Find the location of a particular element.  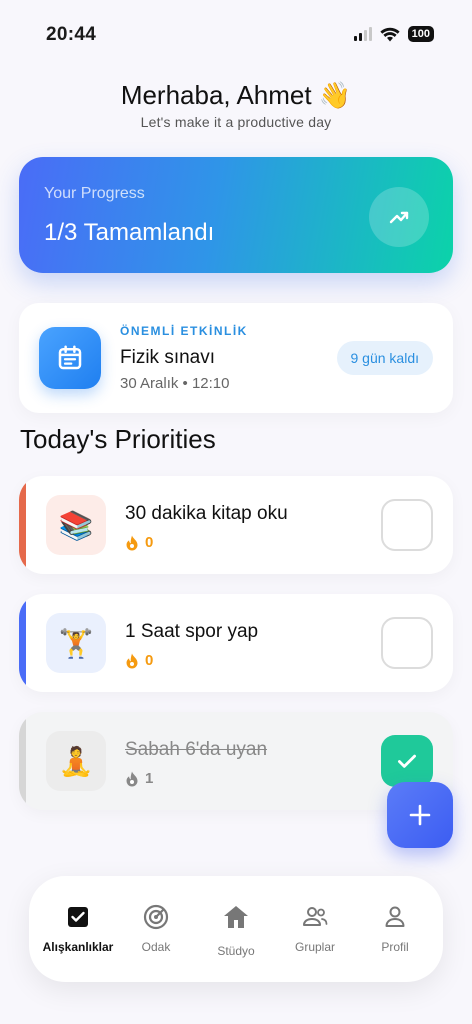

checkbox-icon is located at coordinates (78, 917).